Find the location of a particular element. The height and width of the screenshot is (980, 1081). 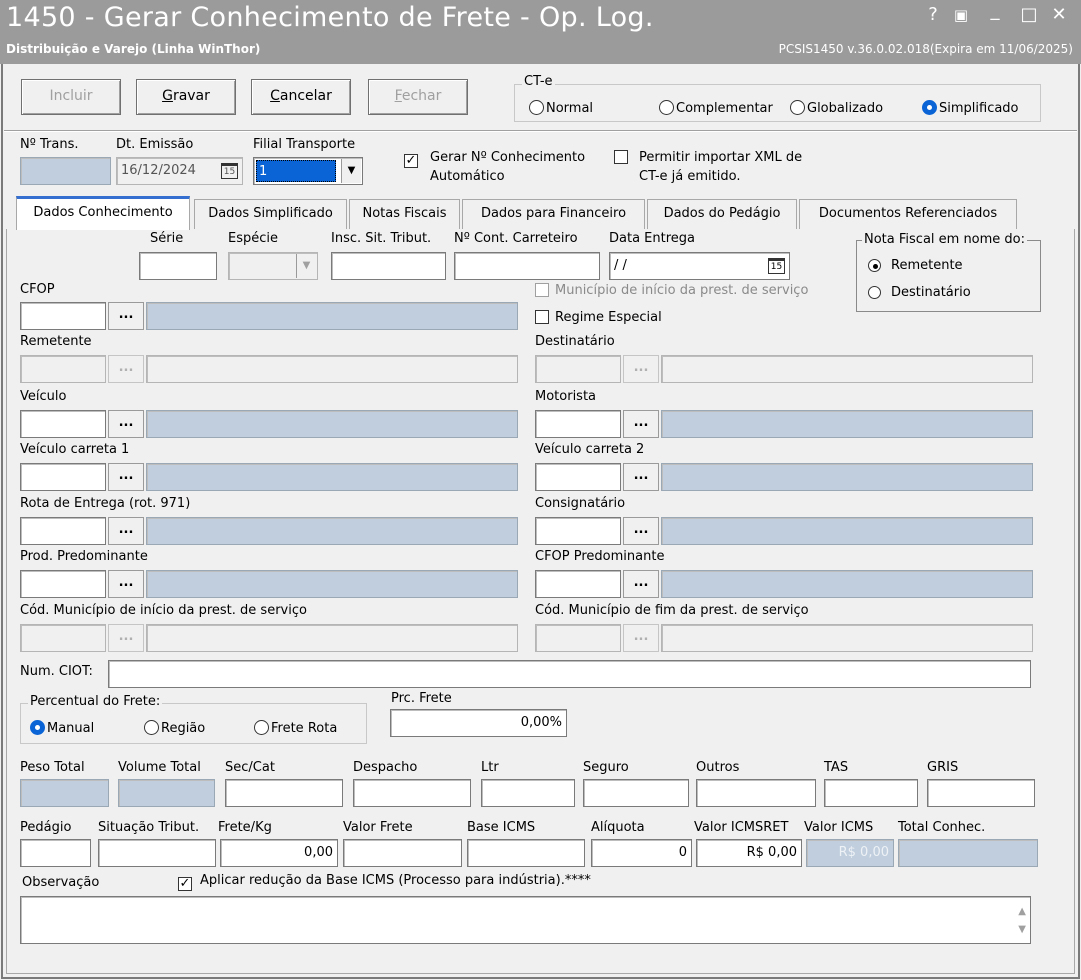

cfop-predominante-code-field is located at coordinates (578, 584).